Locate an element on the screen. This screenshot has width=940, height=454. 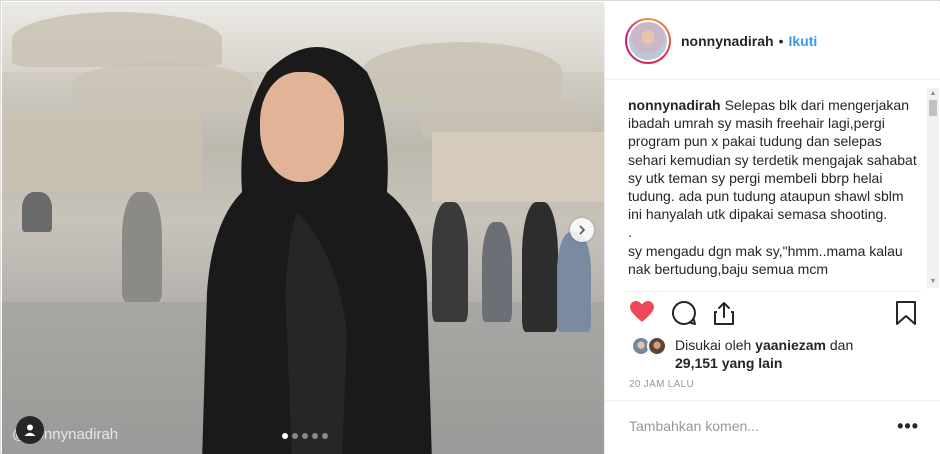
share-icon is located at coordinates (725, 314).